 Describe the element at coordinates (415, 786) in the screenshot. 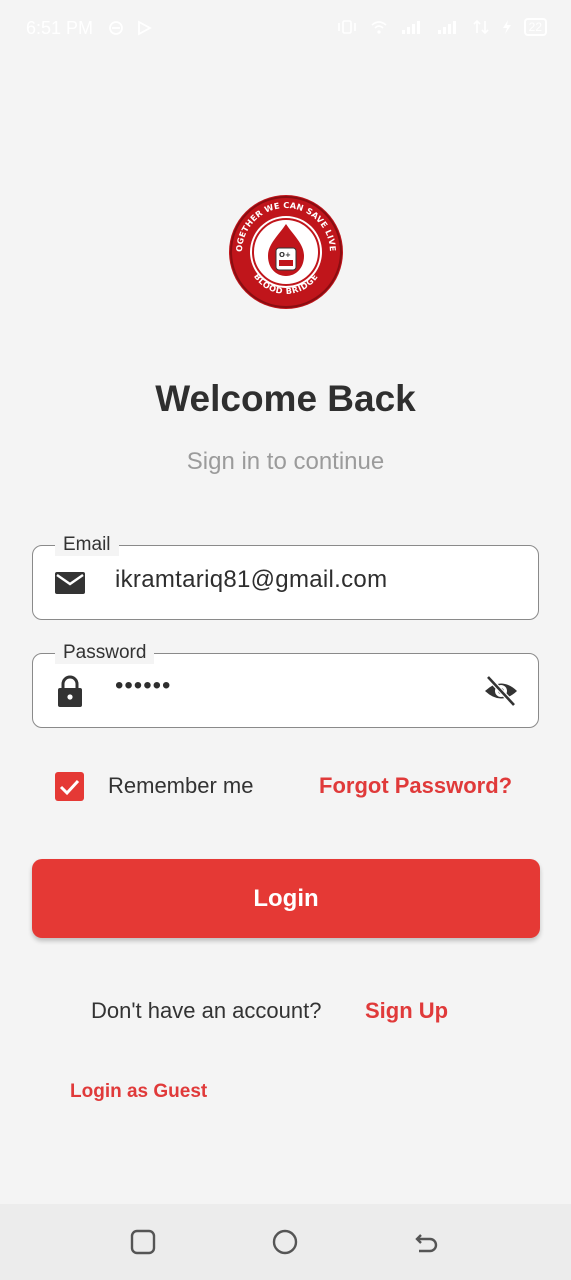

I see `forgot-password-link: Forgot Password?` at that location.